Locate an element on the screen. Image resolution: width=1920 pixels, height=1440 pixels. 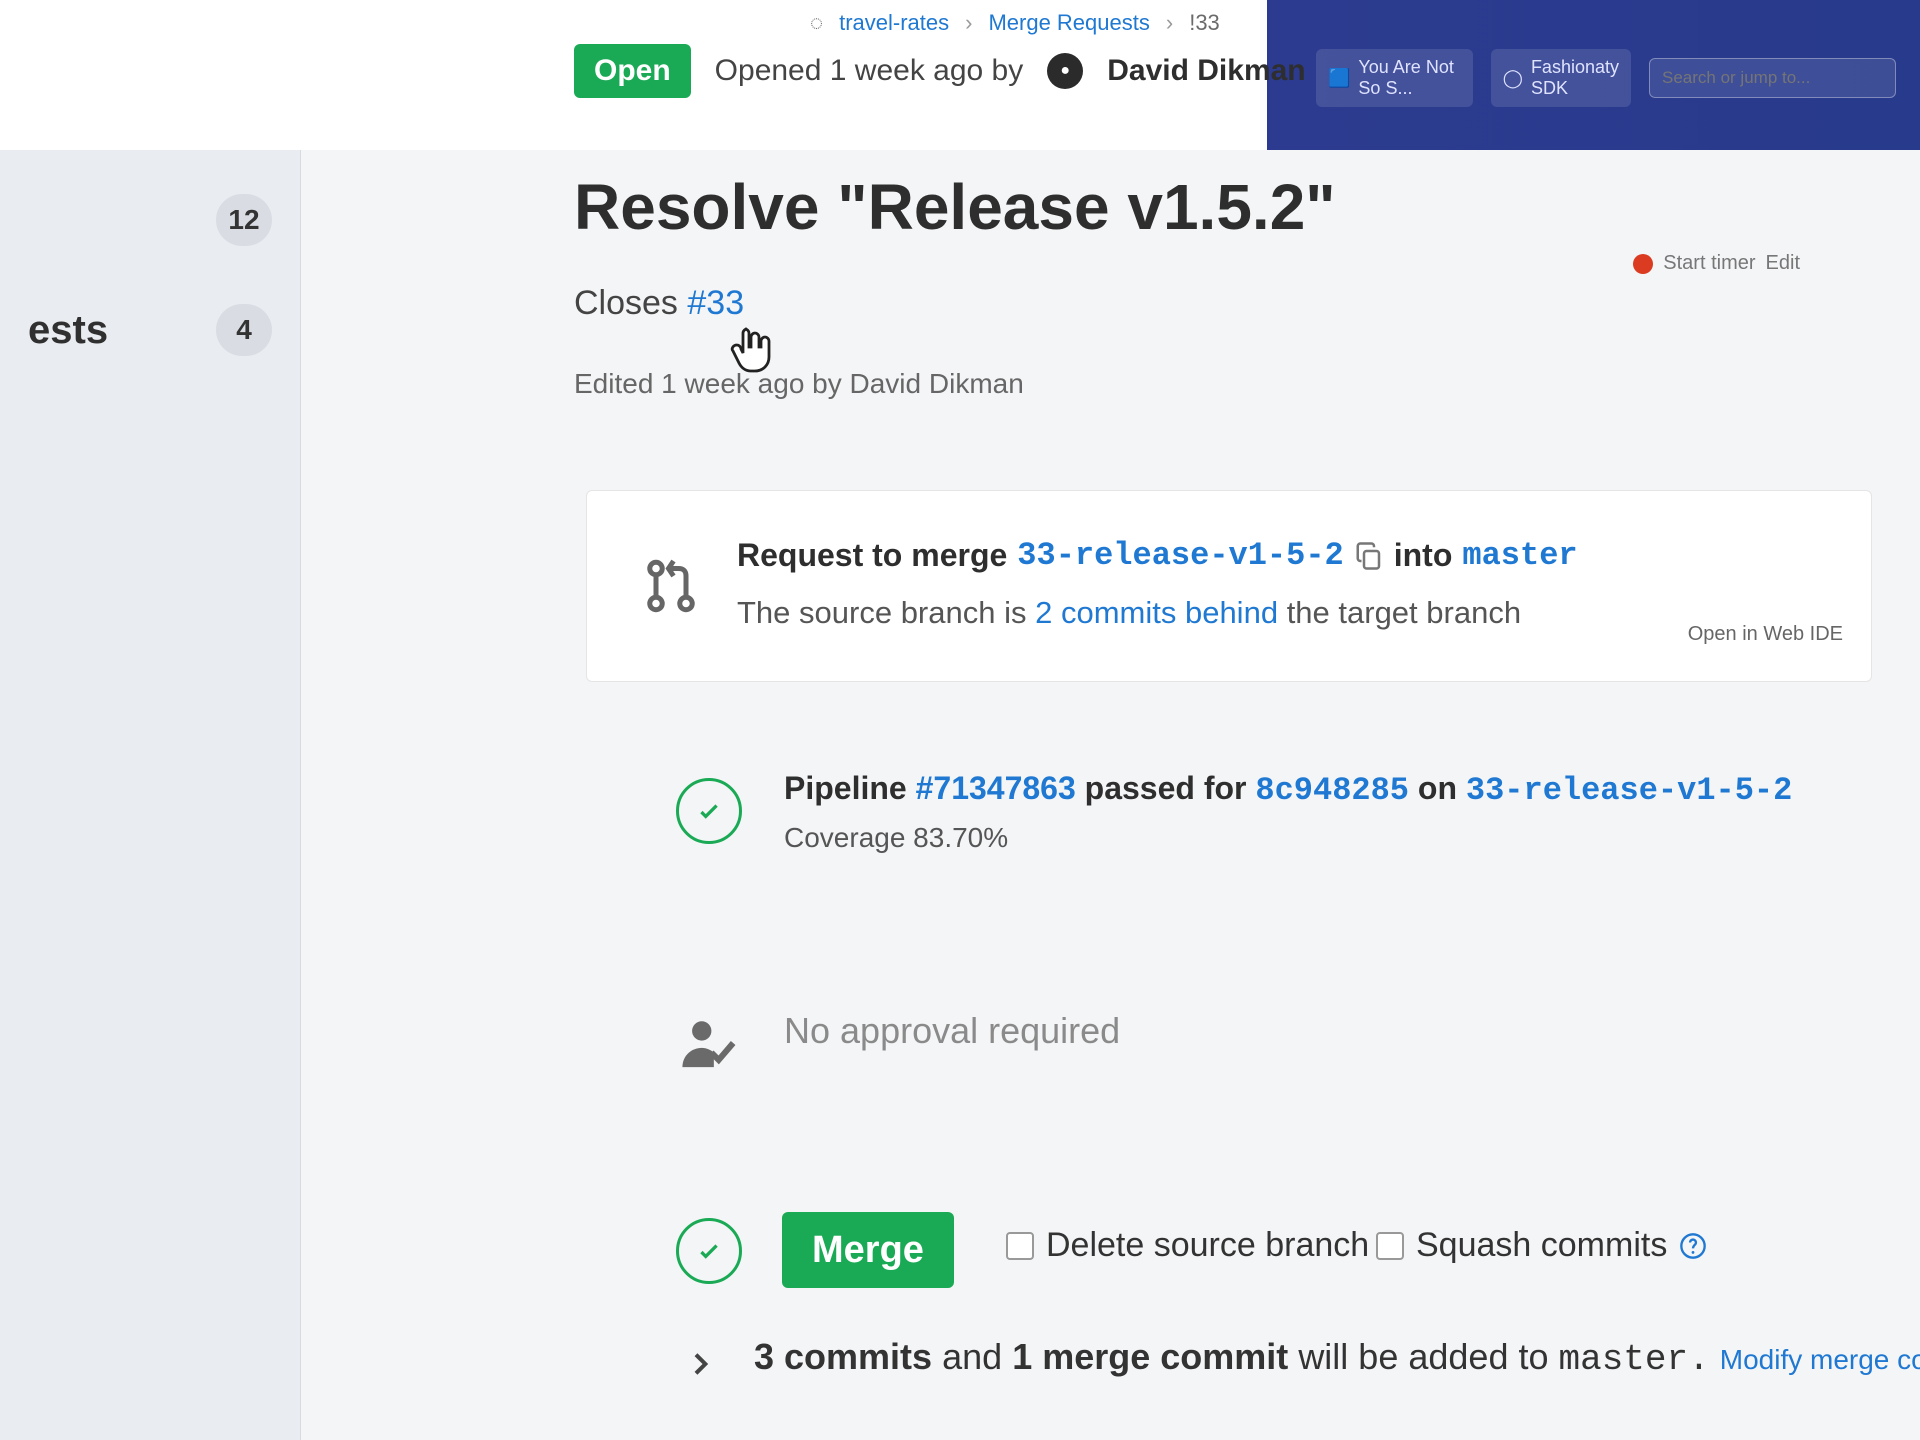
sidebar-item-issues: 12 is located at coordinates (150, 220).